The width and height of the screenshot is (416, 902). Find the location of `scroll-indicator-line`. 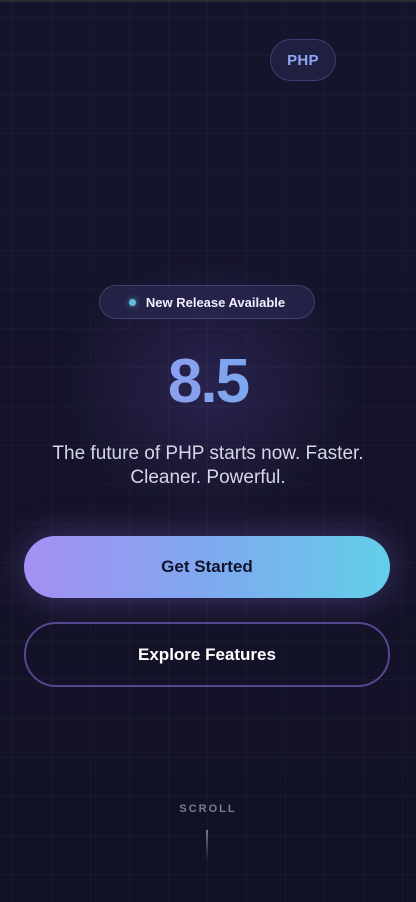

scroll-indicator-line is located at coordinates (207, 845).